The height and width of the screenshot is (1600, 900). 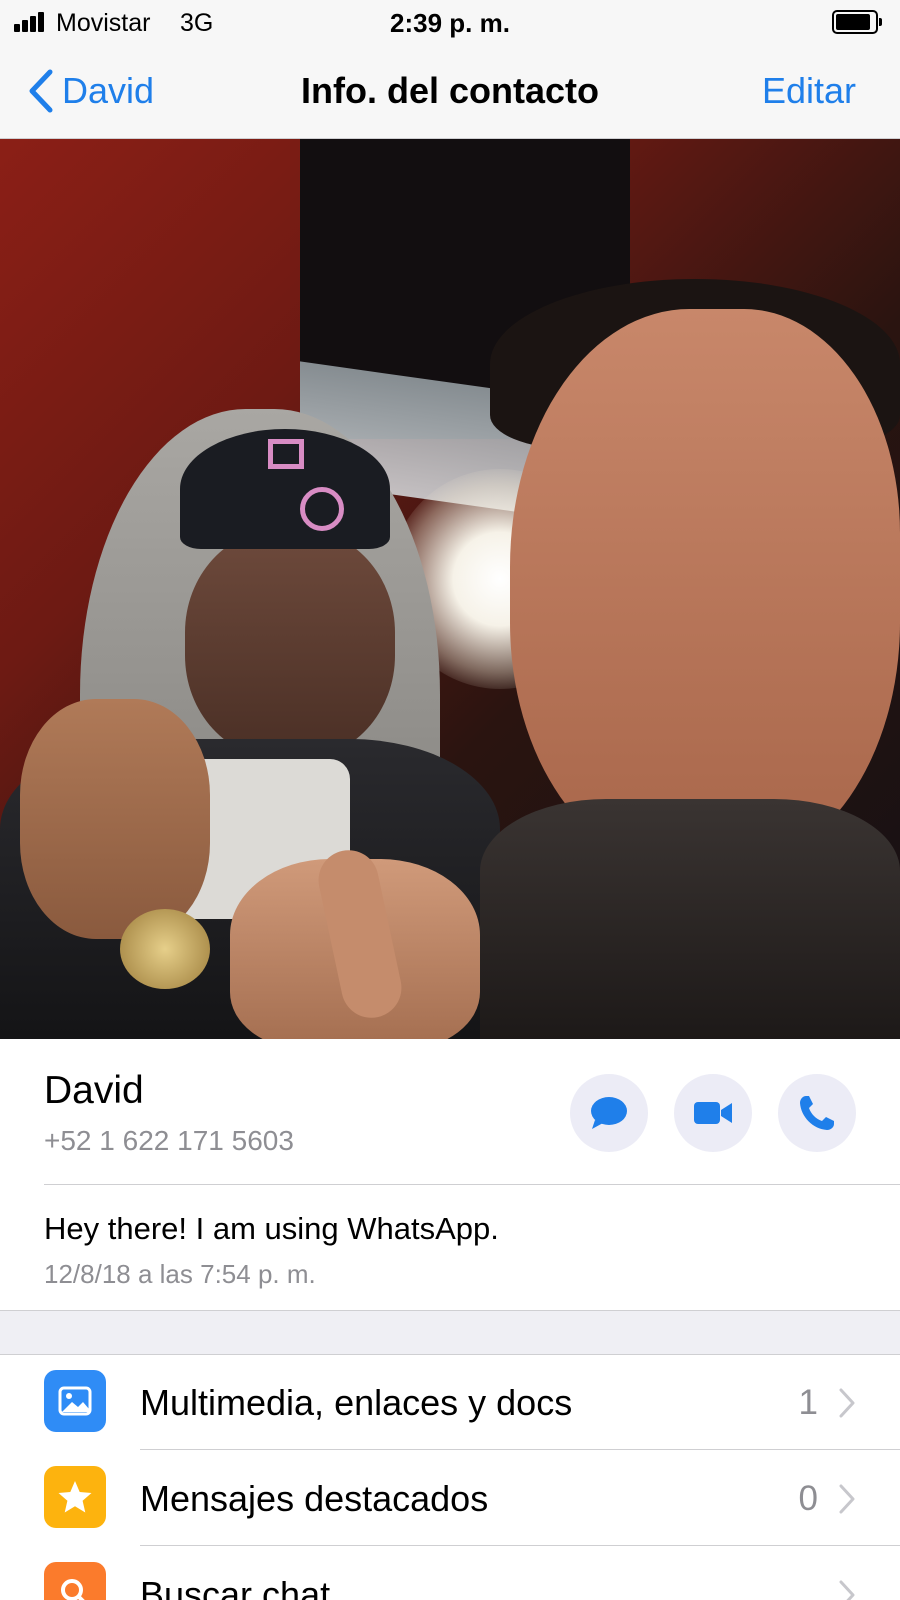 I want to click on menu-item-media: Multimedia, enlaces y docs 1, so click(x=450, y=1403).